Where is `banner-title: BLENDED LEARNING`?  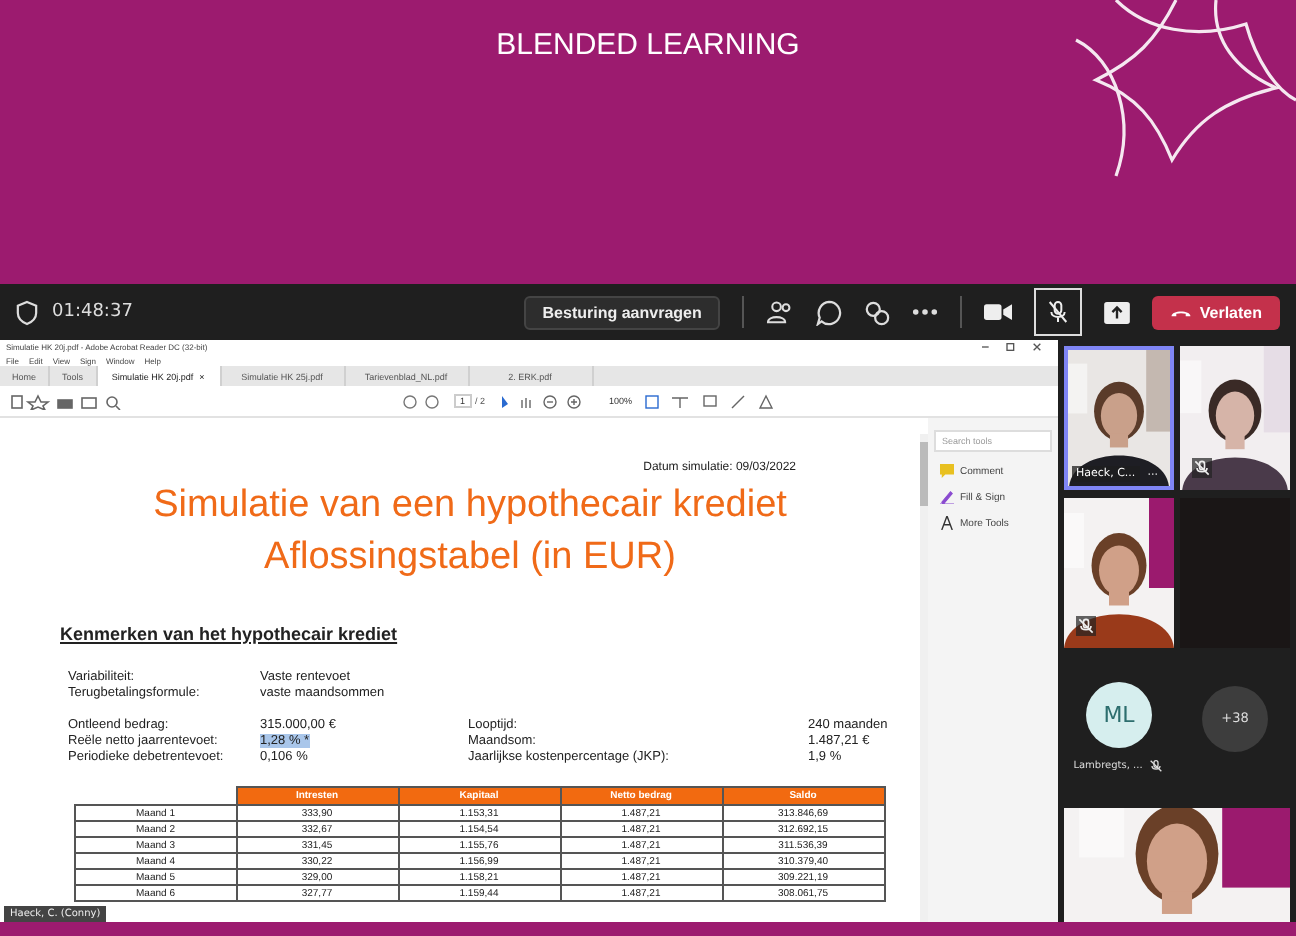 banner-title: BLENDED LEARNING is located at coordinates (648, 46).